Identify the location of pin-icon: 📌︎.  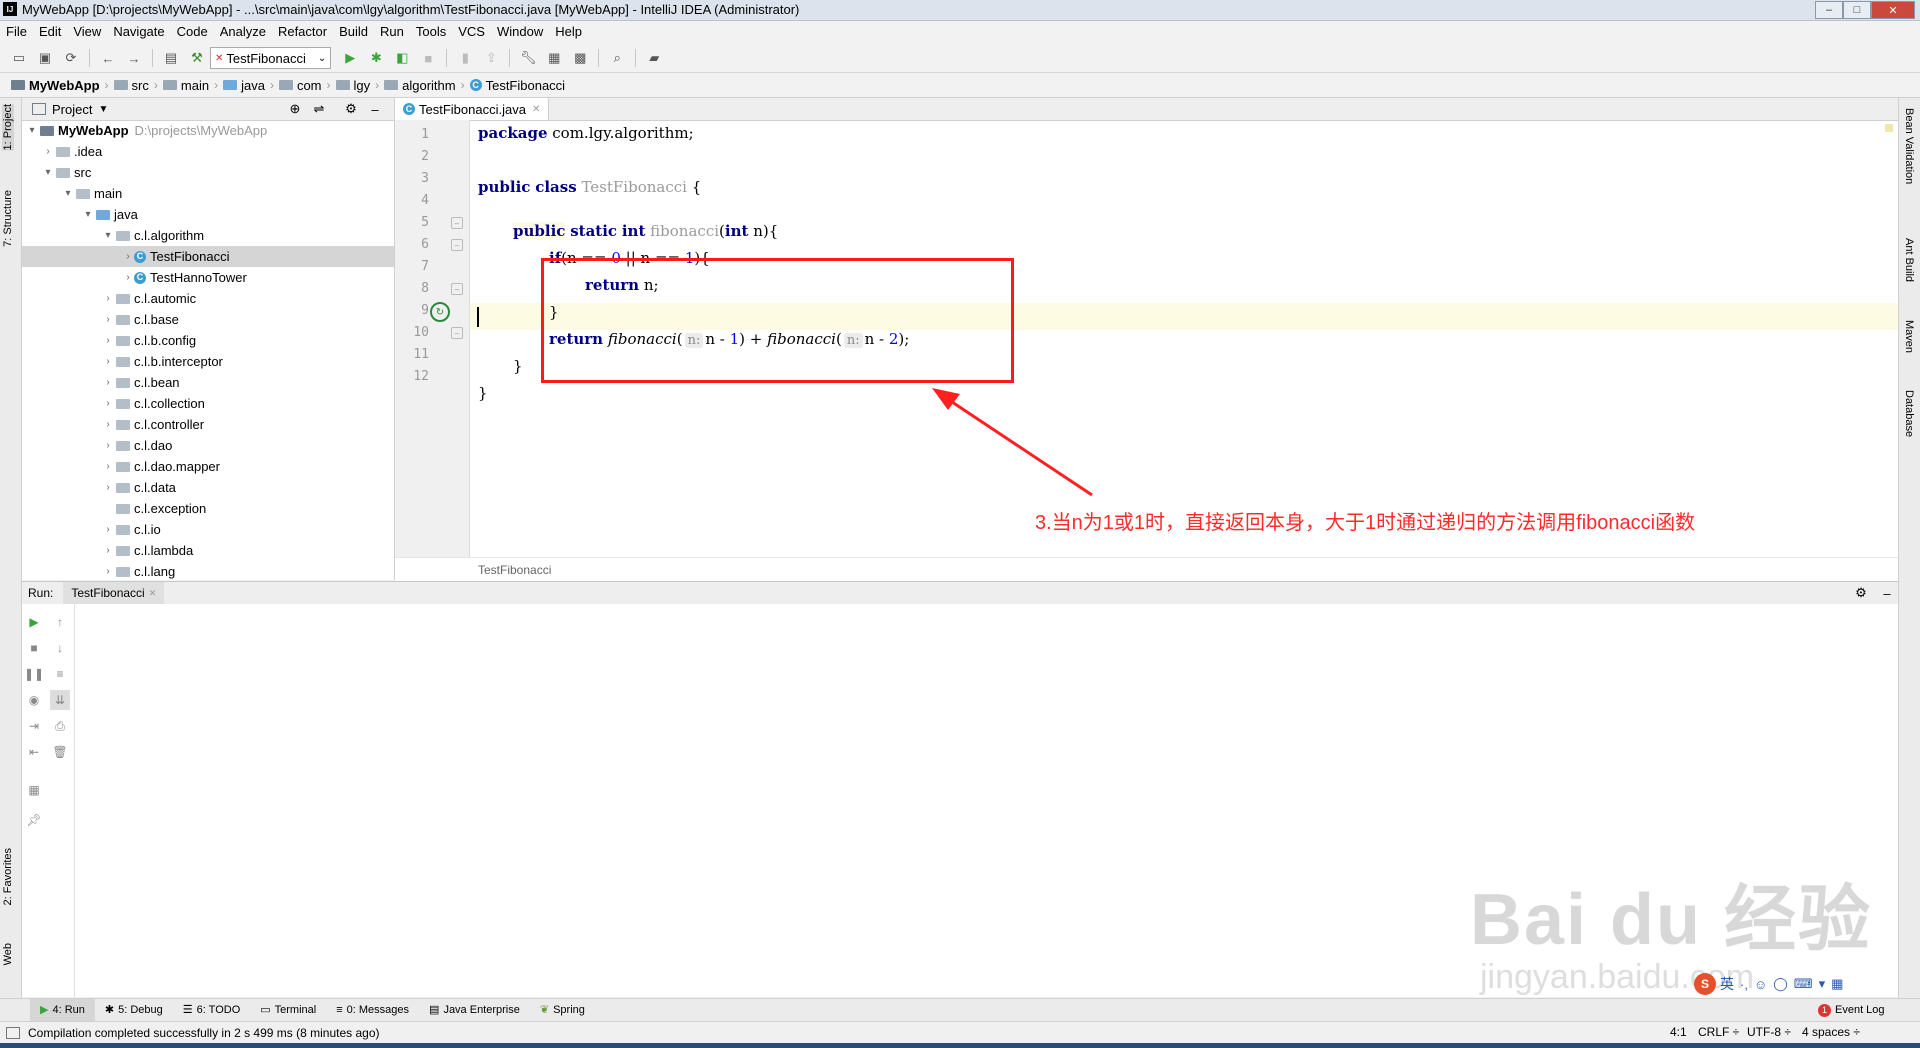
(34, 820).